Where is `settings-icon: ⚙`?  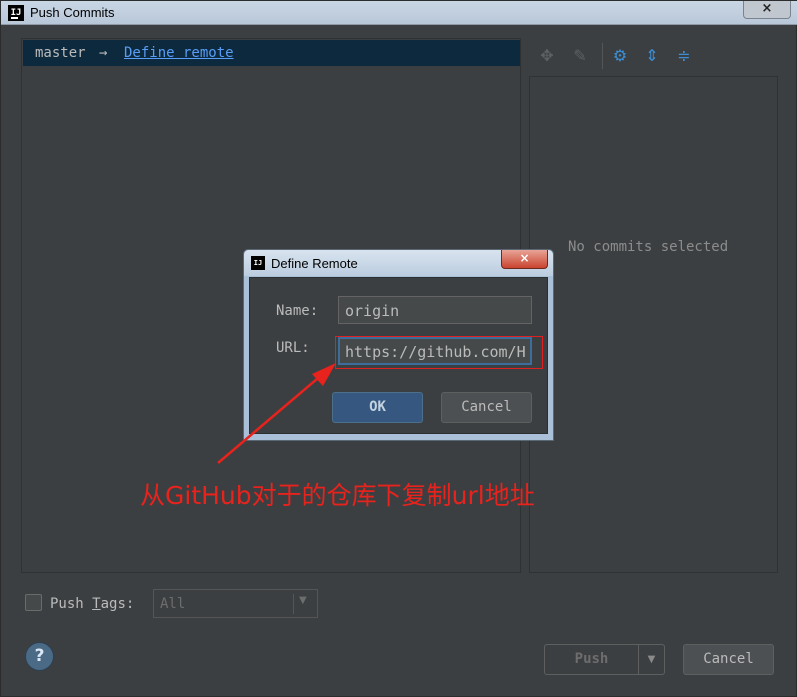
settings-icon: ⚙ is located at coordinates (620, 56).